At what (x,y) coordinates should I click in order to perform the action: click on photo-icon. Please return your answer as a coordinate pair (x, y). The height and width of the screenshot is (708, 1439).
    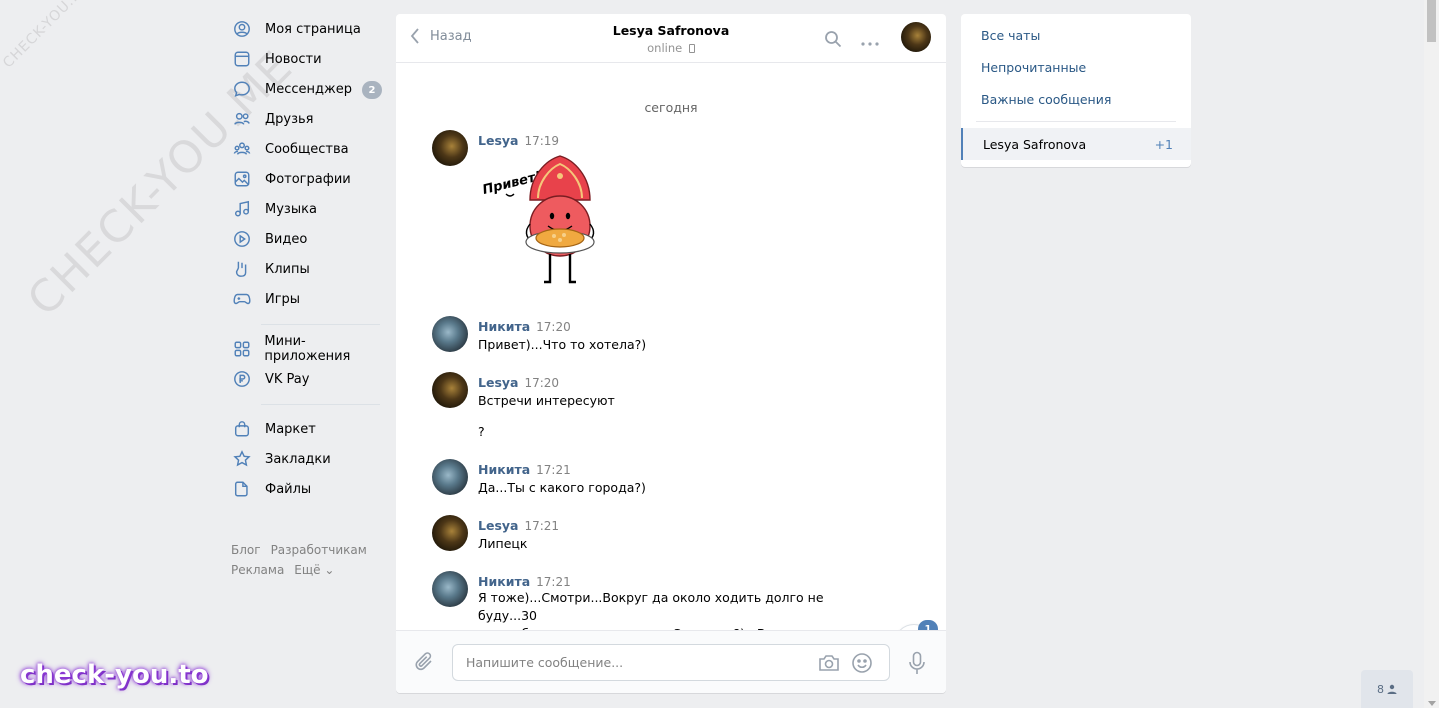
    Looking at the image, I should click on (242, 179).